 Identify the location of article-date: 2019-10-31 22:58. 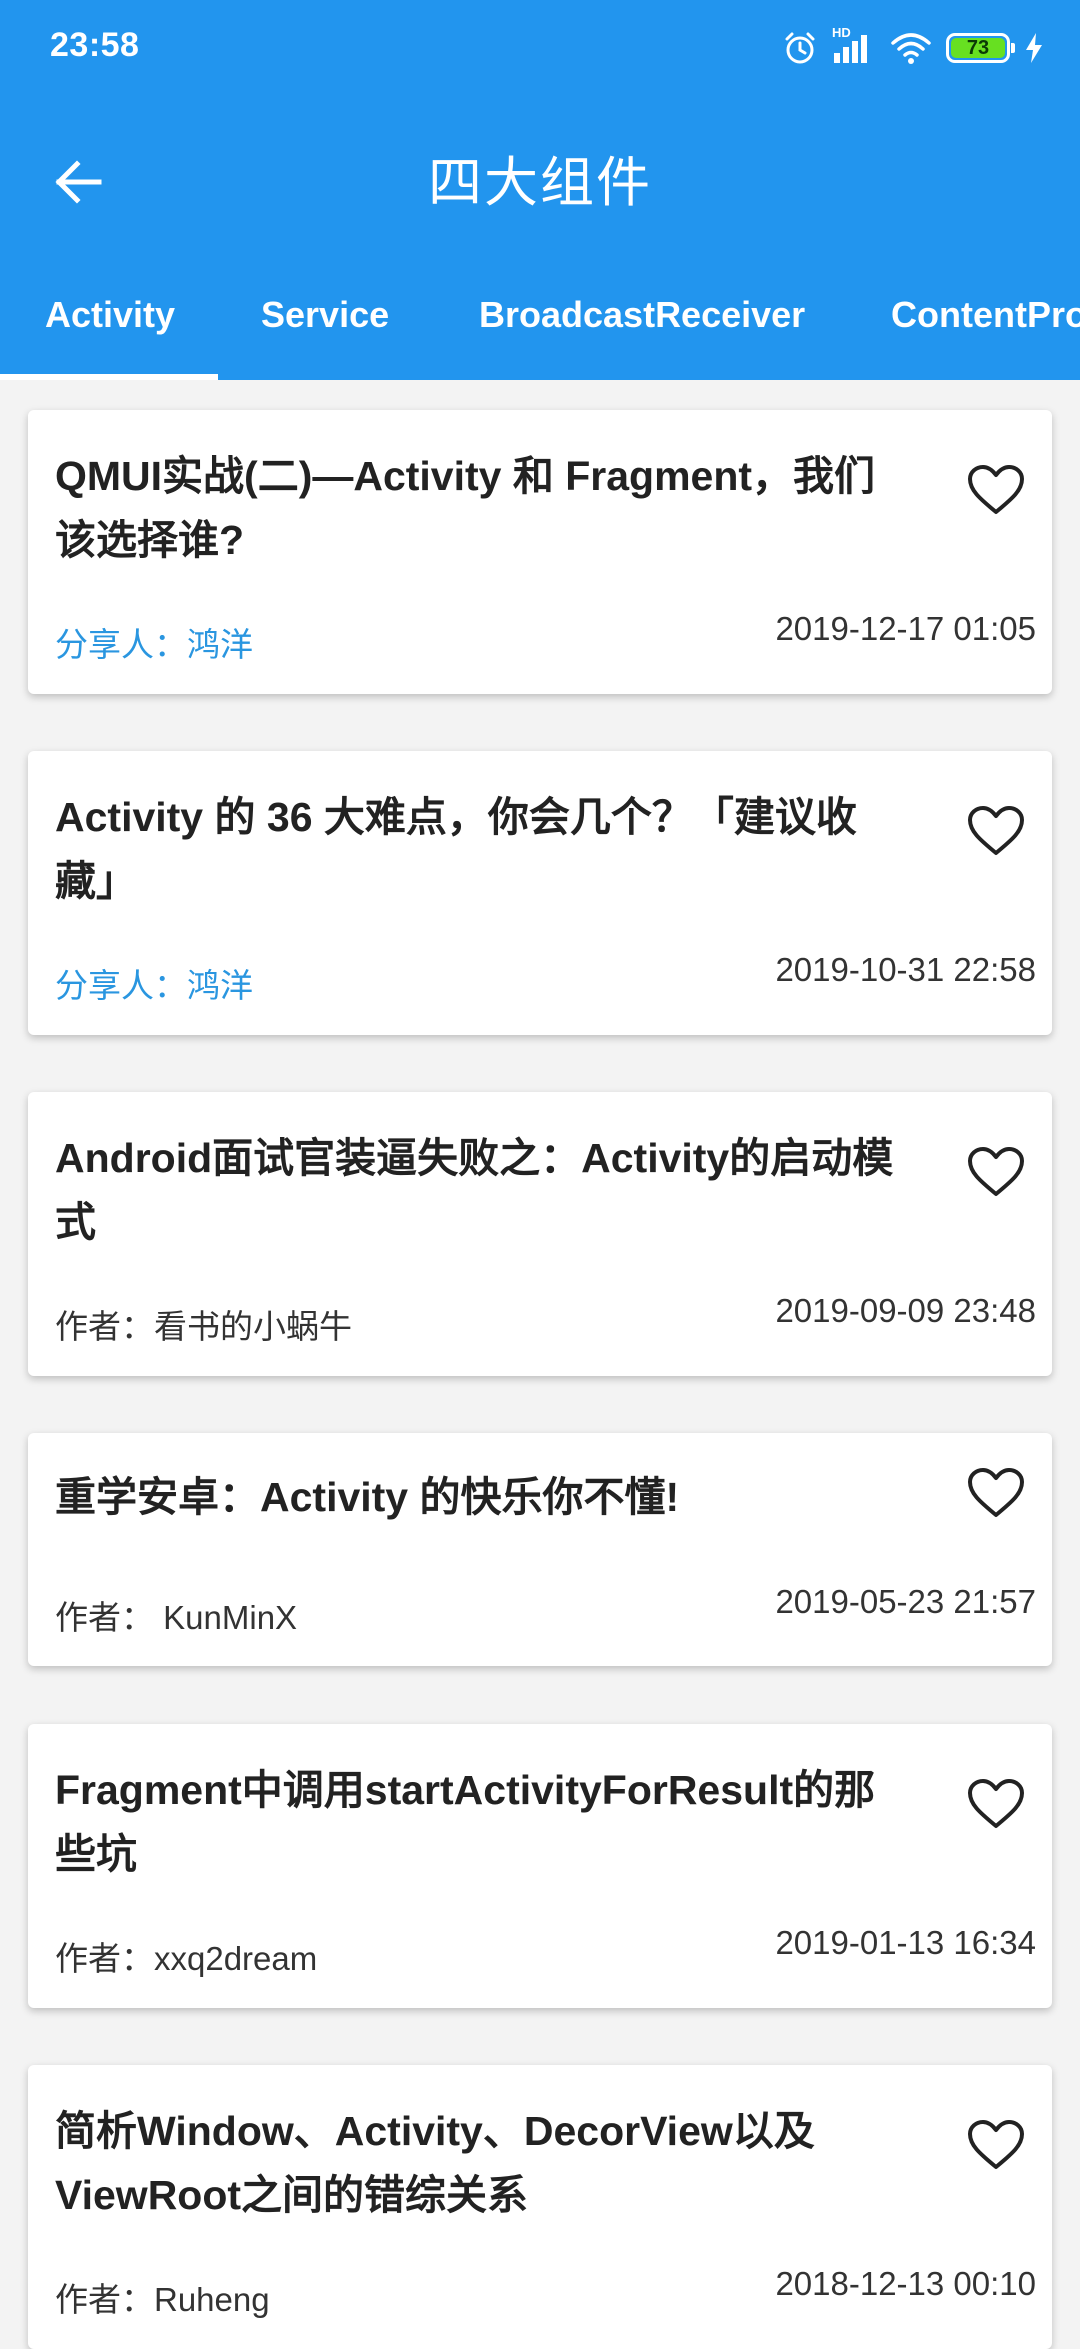
(905, 969).